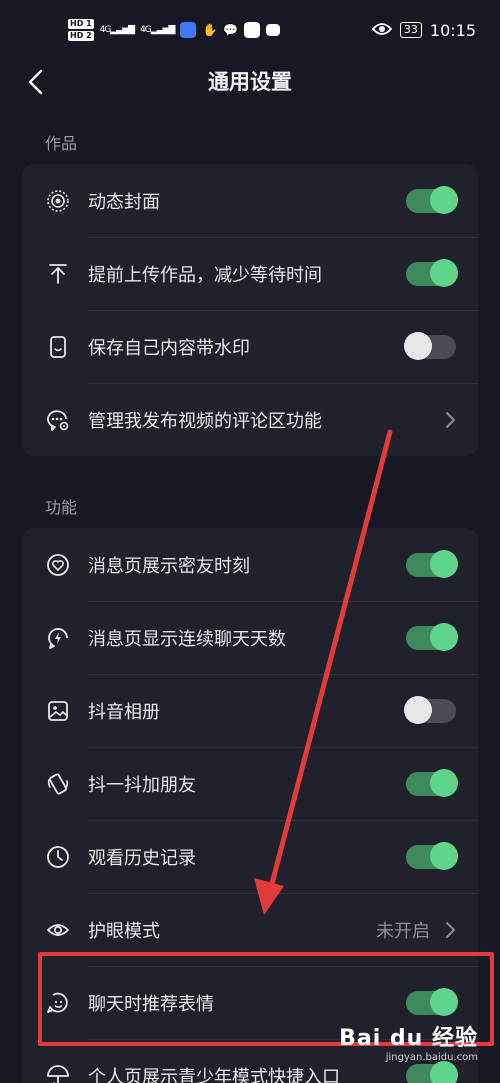  Describe the element at coordinates (117, 30) in the screenshot. I see `signal-1-icon: 4G▂▃▅▇` at that location.